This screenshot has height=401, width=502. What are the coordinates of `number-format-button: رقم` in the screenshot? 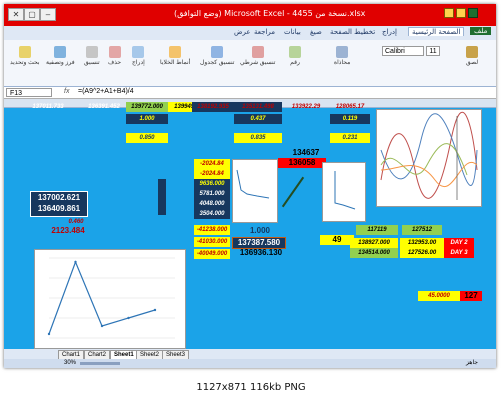 It's located at (295, 56).